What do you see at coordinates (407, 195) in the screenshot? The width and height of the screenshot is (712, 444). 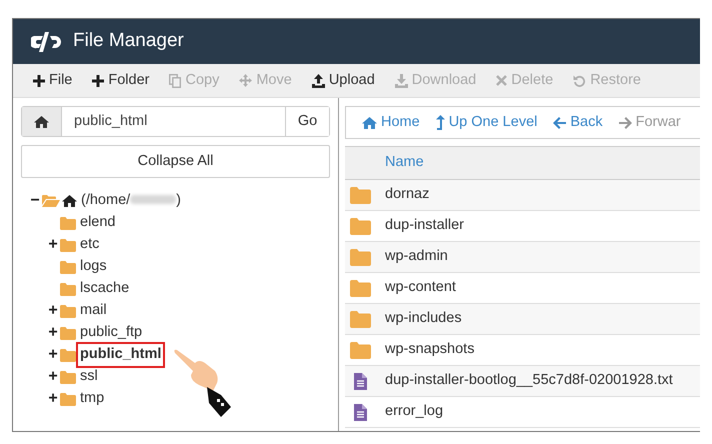 I see `file-name: dornaz` at bounding box center [407, 195].